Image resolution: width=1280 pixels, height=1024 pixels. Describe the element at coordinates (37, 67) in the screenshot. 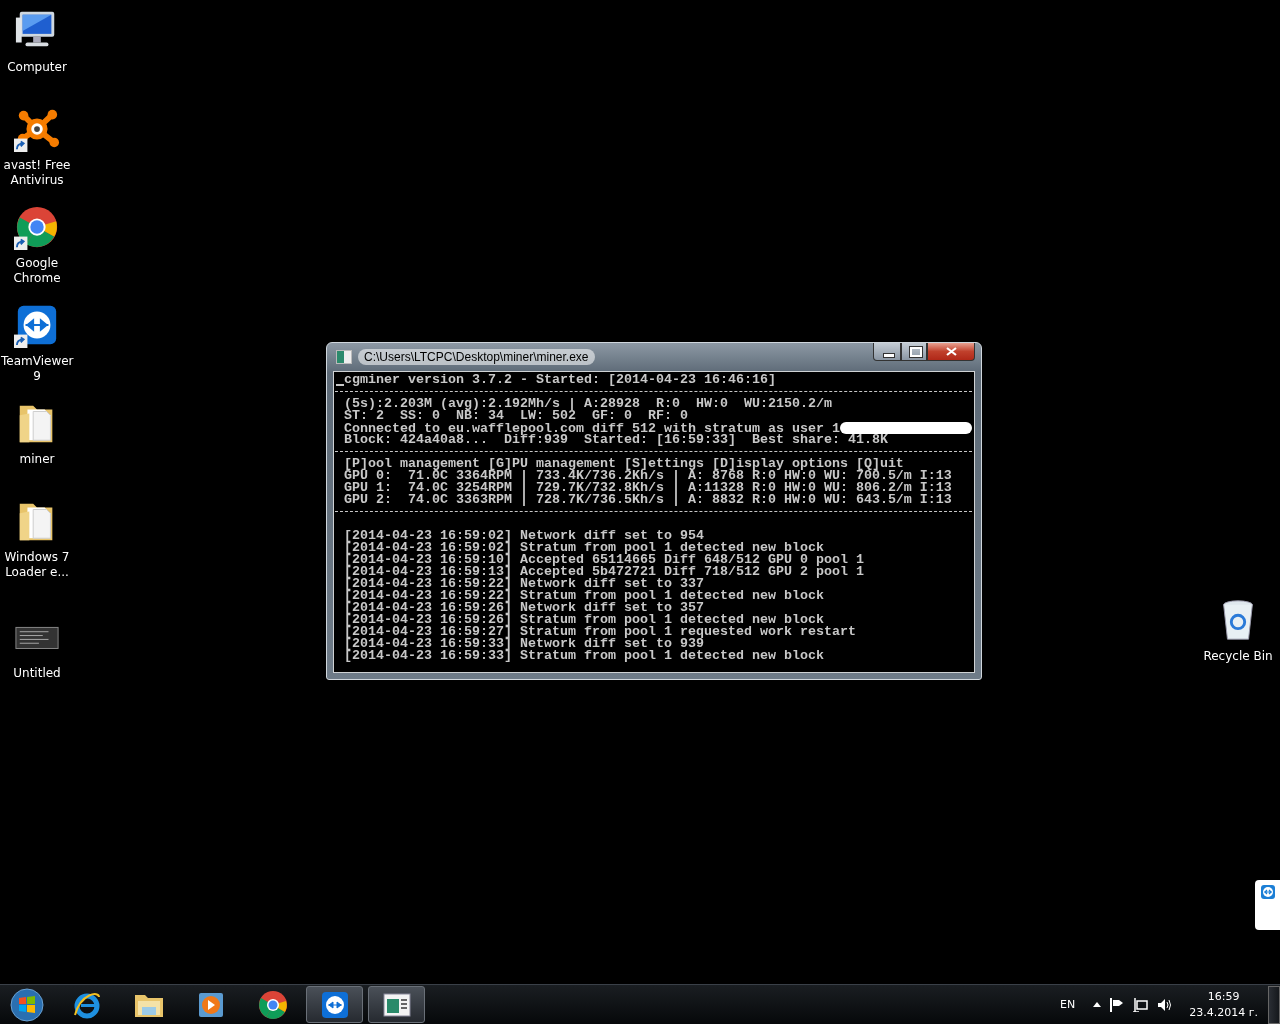

I see `desktop-icon-label: Computer` at that location.